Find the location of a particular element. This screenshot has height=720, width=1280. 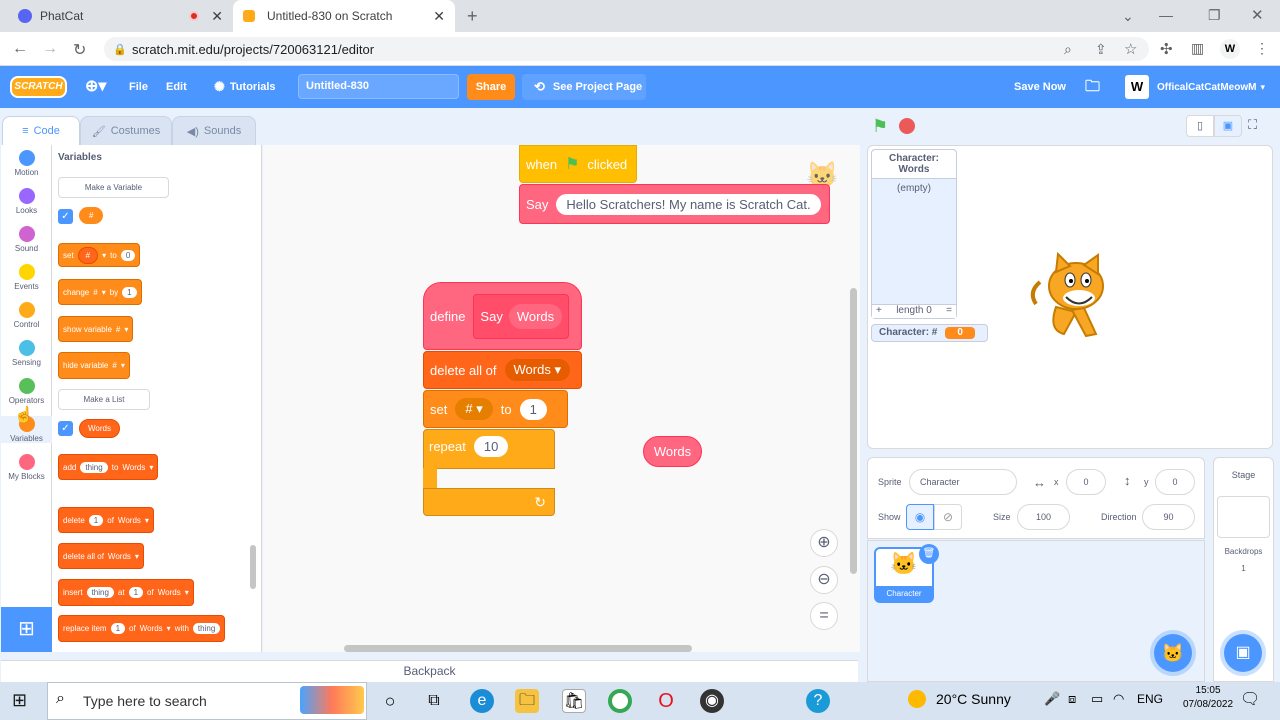

opera-icon: O is located at coordinates (666, 701).